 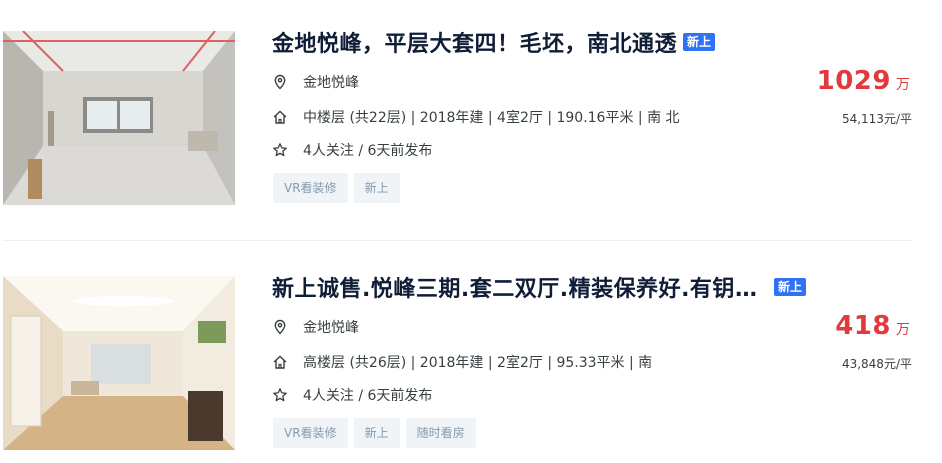 What do you see at coordinates (876, 364) in the screenshot?
I see `unit-price: 43,848元/平` at bounding box center [876, 364].